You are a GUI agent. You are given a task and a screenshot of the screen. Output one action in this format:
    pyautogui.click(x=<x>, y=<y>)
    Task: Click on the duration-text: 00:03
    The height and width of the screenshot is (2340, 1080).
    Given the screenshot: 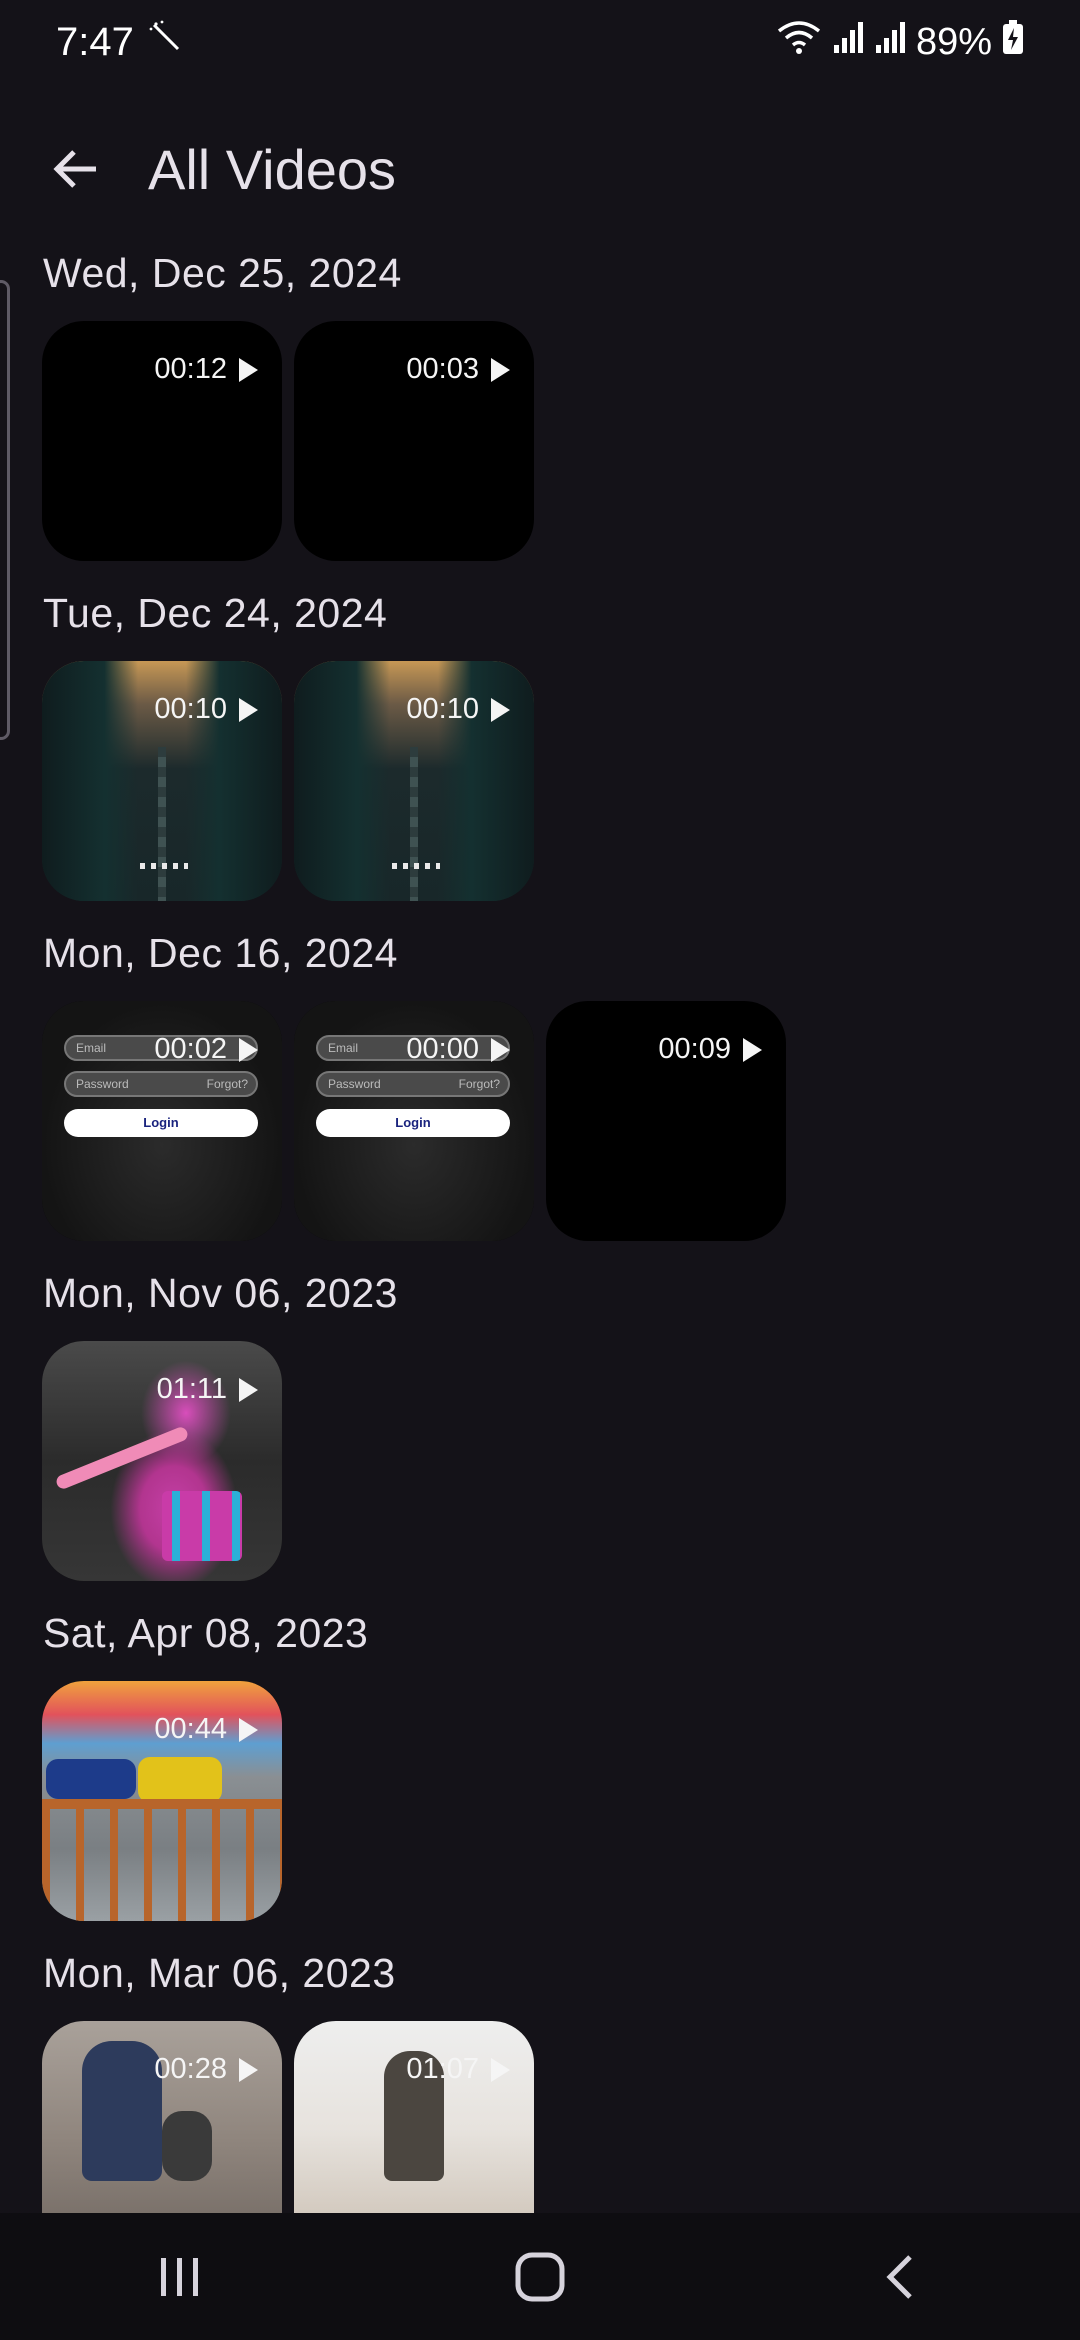 What is the action you would take?
    pyautogui.click(x=442, y=369)
    